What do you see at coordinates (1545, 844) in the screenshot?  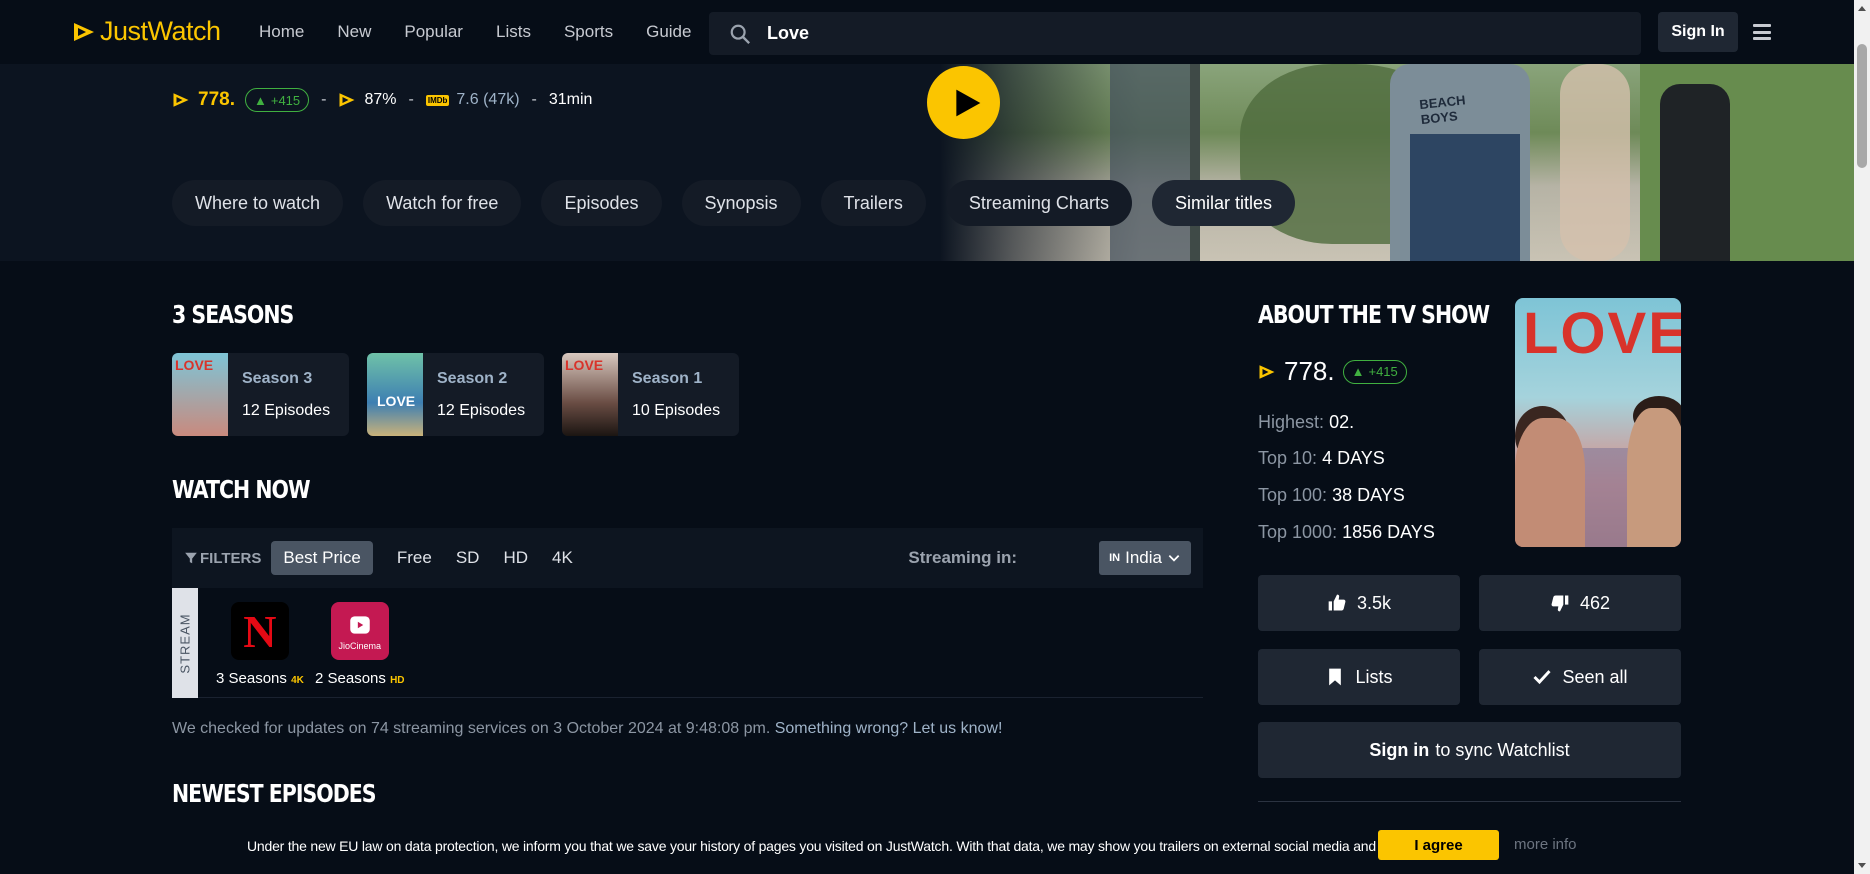 I see `more-info-link: more info` at bounding box center [1545, 844].